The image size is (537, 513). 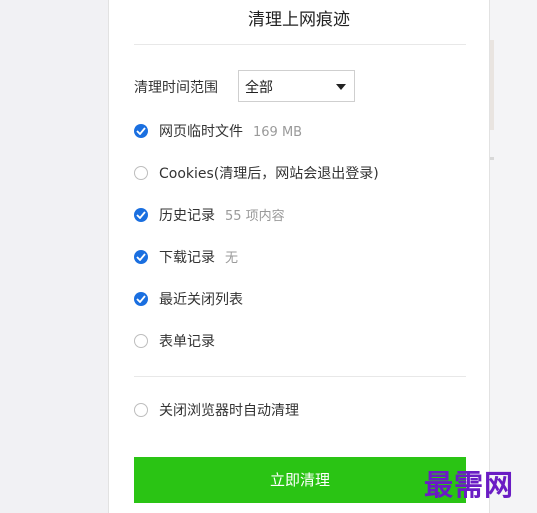 I want to click on time-range-select: 全部, so click(x=296, y=86).